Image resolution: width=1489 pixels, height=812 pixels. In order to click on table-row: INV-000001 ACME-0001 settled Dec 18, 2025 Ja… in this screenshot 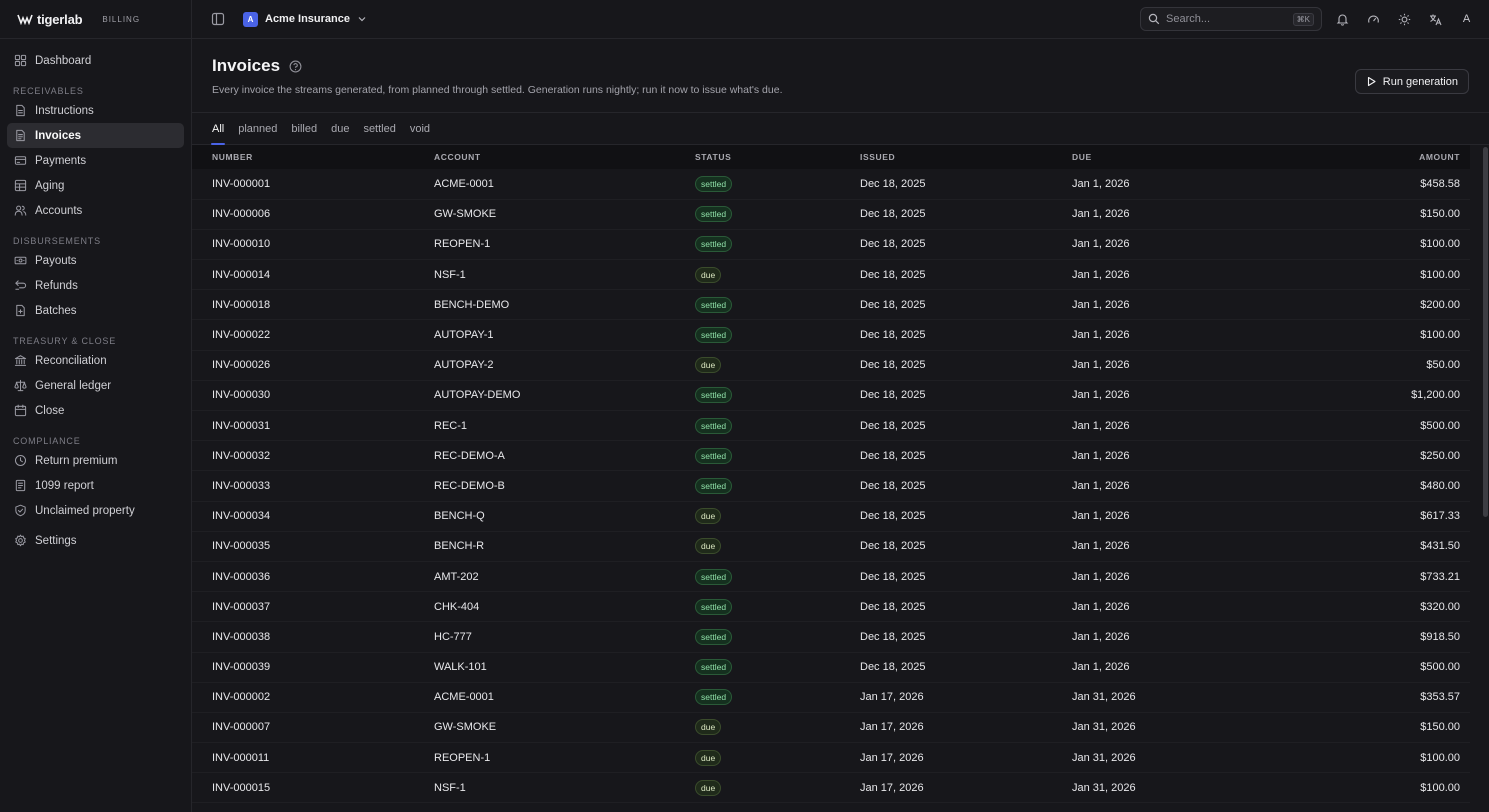, I will do `click(831, 184)`.